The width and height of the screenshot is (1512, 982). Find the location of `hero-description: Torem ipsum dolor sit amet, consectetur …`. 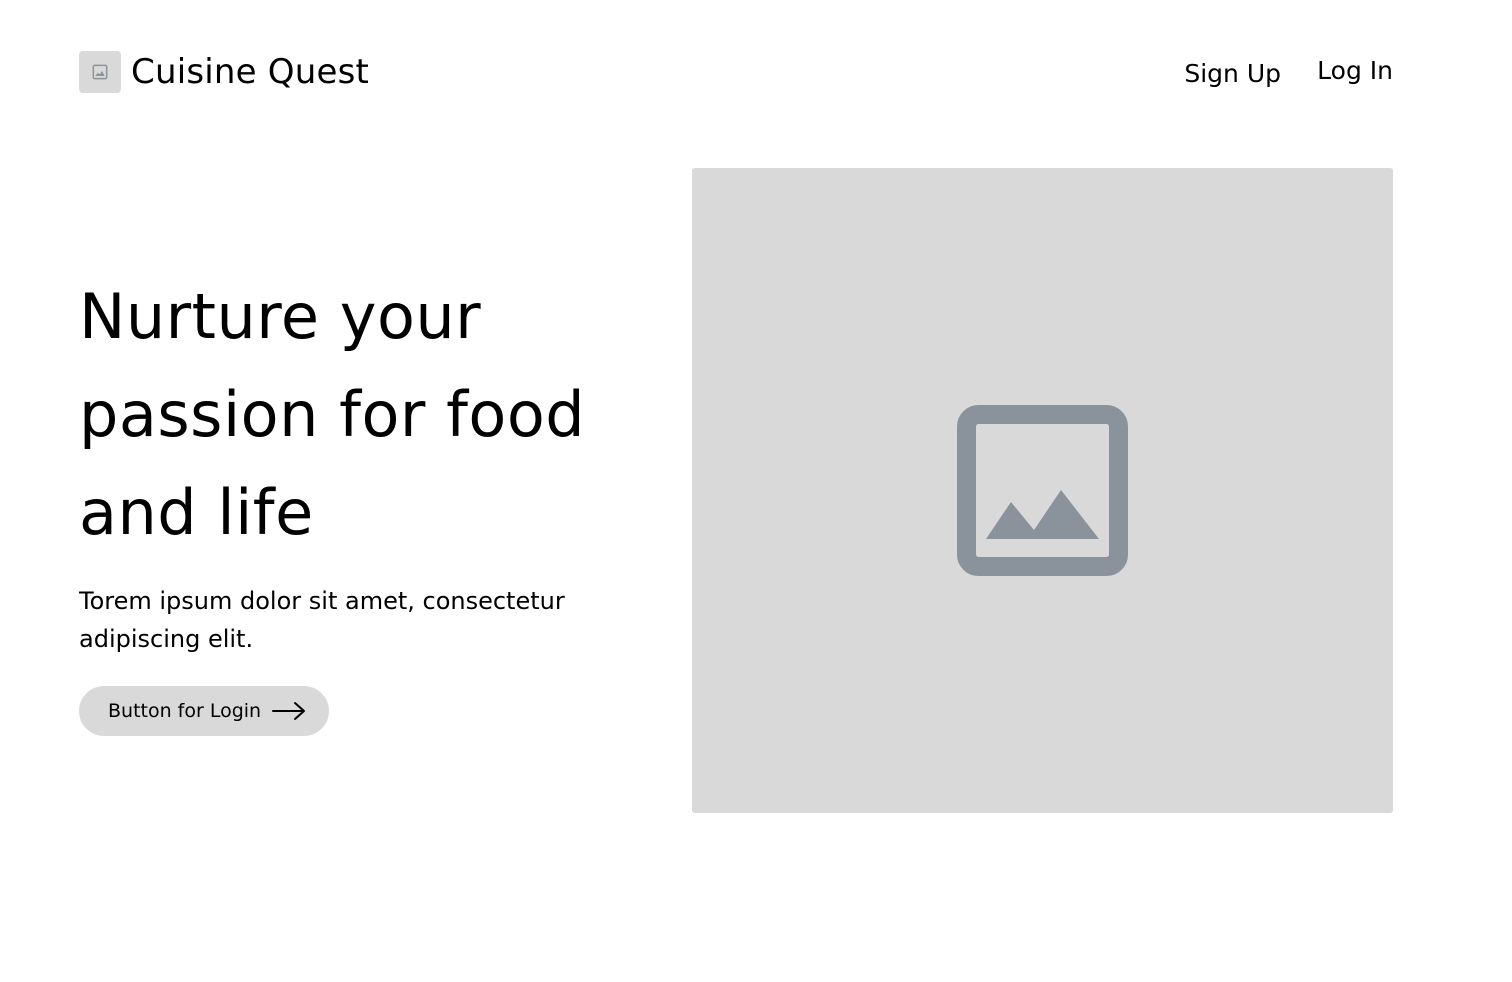

hero-description: Torem ipsum dolor sit amet, consectetur … is located at coordinates (322, 620).